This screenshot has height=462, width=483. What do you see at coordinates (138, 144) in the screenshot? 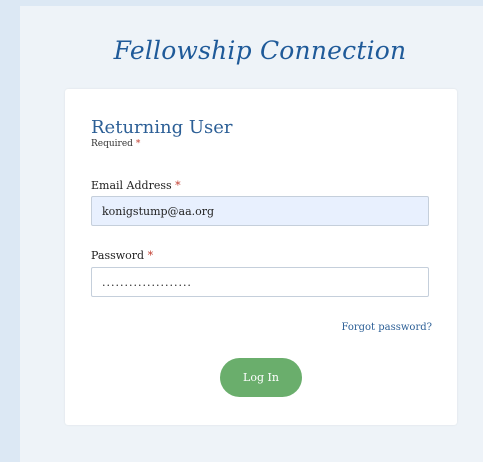
I see `required-asterisk: *` at bounding box center [138, 144].